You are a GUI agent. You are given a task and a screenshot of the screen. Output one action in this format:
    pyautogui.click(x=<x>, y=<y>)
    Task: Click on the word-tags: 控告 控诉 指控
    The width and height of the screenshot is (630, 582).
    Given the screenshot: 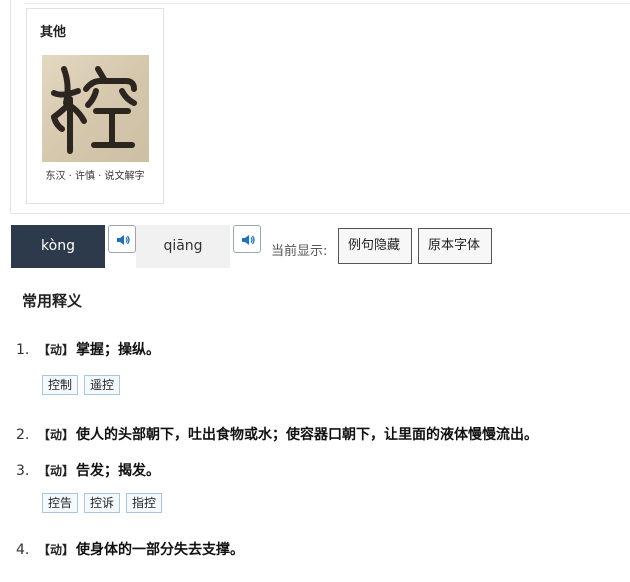 What is the action you would take?
    pyautogui.click(x=102, y=503)
    